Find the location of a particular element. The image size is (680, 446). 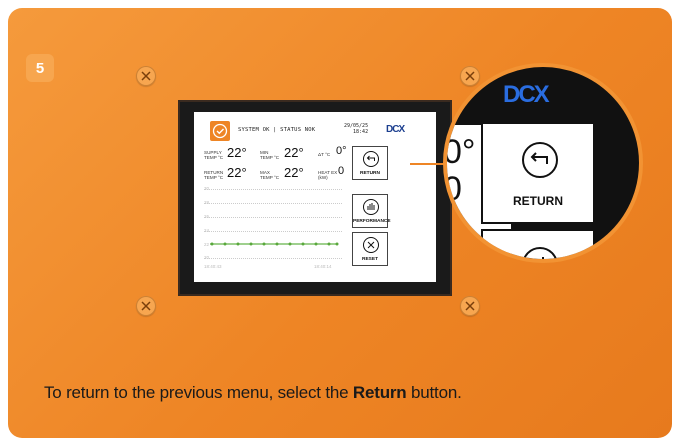

caption-text-after: button. is located at coordinates (434, 392).